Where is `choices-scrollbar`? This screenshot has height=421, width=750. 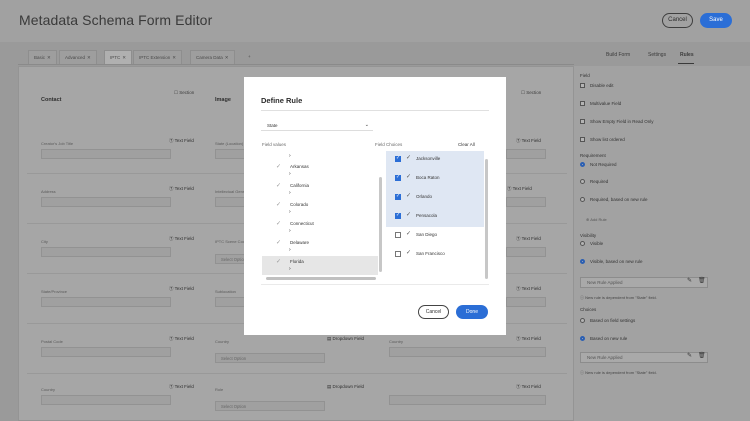 choices-scrollbar is located at coordinates (486, 219).